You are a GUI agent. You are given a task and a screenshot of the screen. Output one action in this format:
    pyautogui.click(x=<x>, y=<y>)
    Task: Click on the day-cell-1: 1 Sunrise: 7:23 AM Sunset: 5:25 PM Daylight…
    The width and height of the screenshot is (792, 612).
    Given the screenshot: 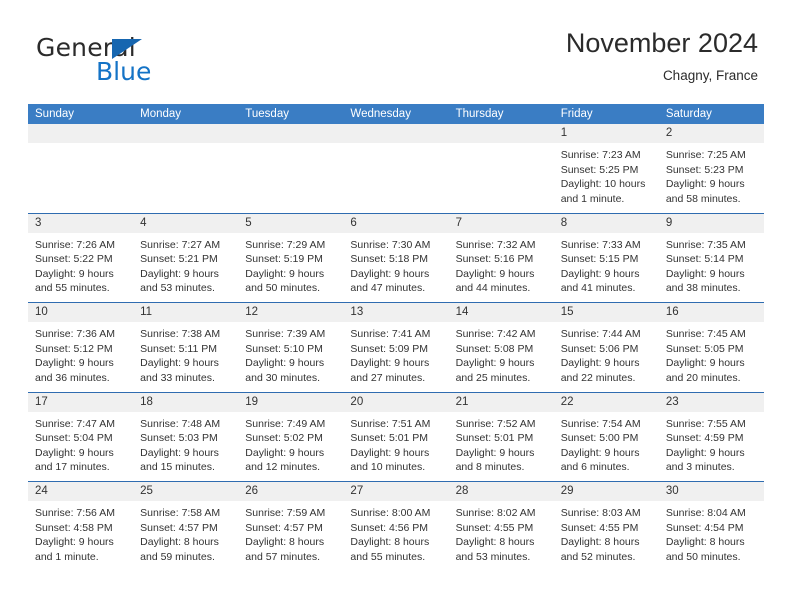 What is the action you would take?
    pyautogui.click(x=606, y=168)
    